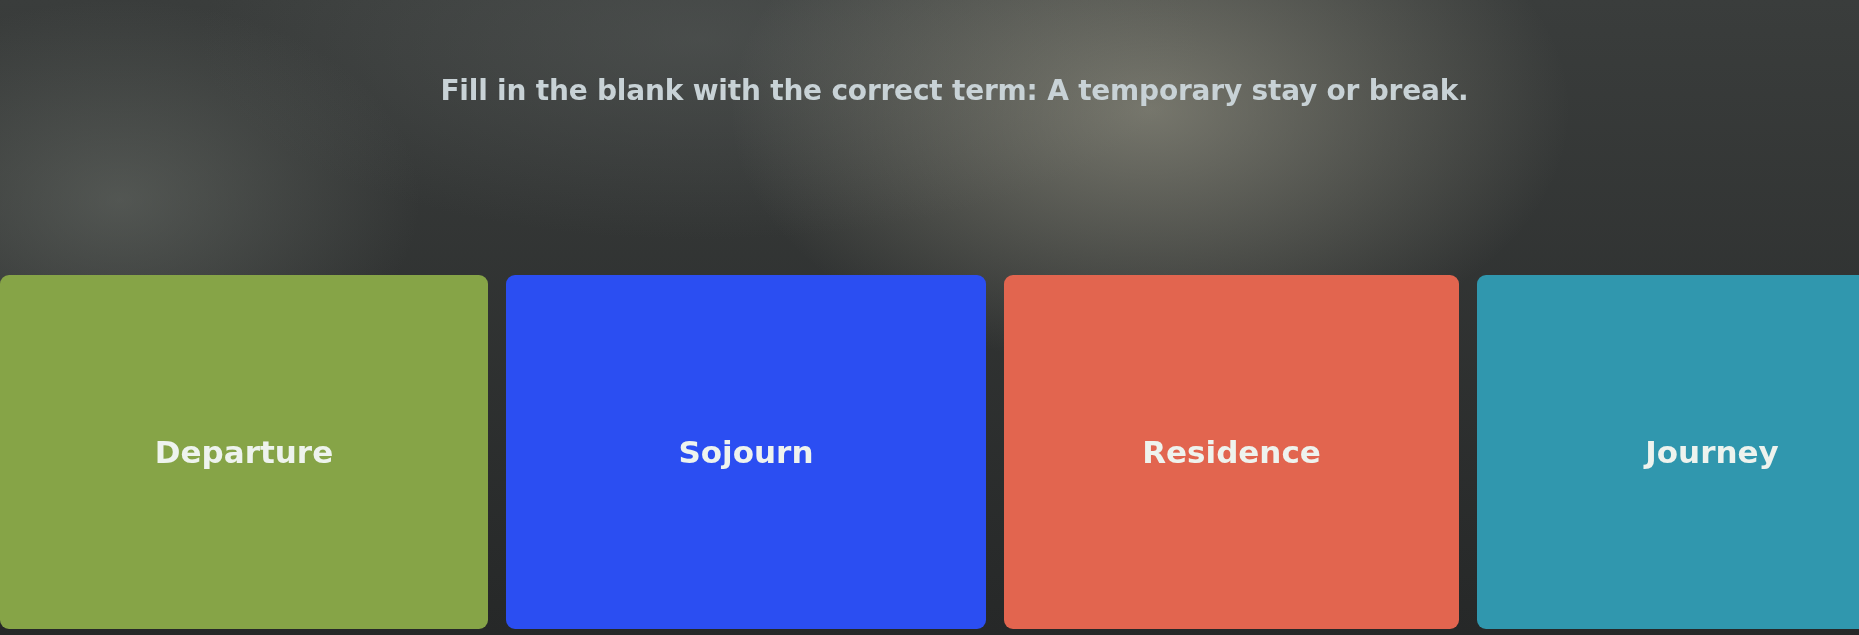 The width and height of the screenshot is (1859, 635). I want to click on answer-option: Departure, so click(244, 452).